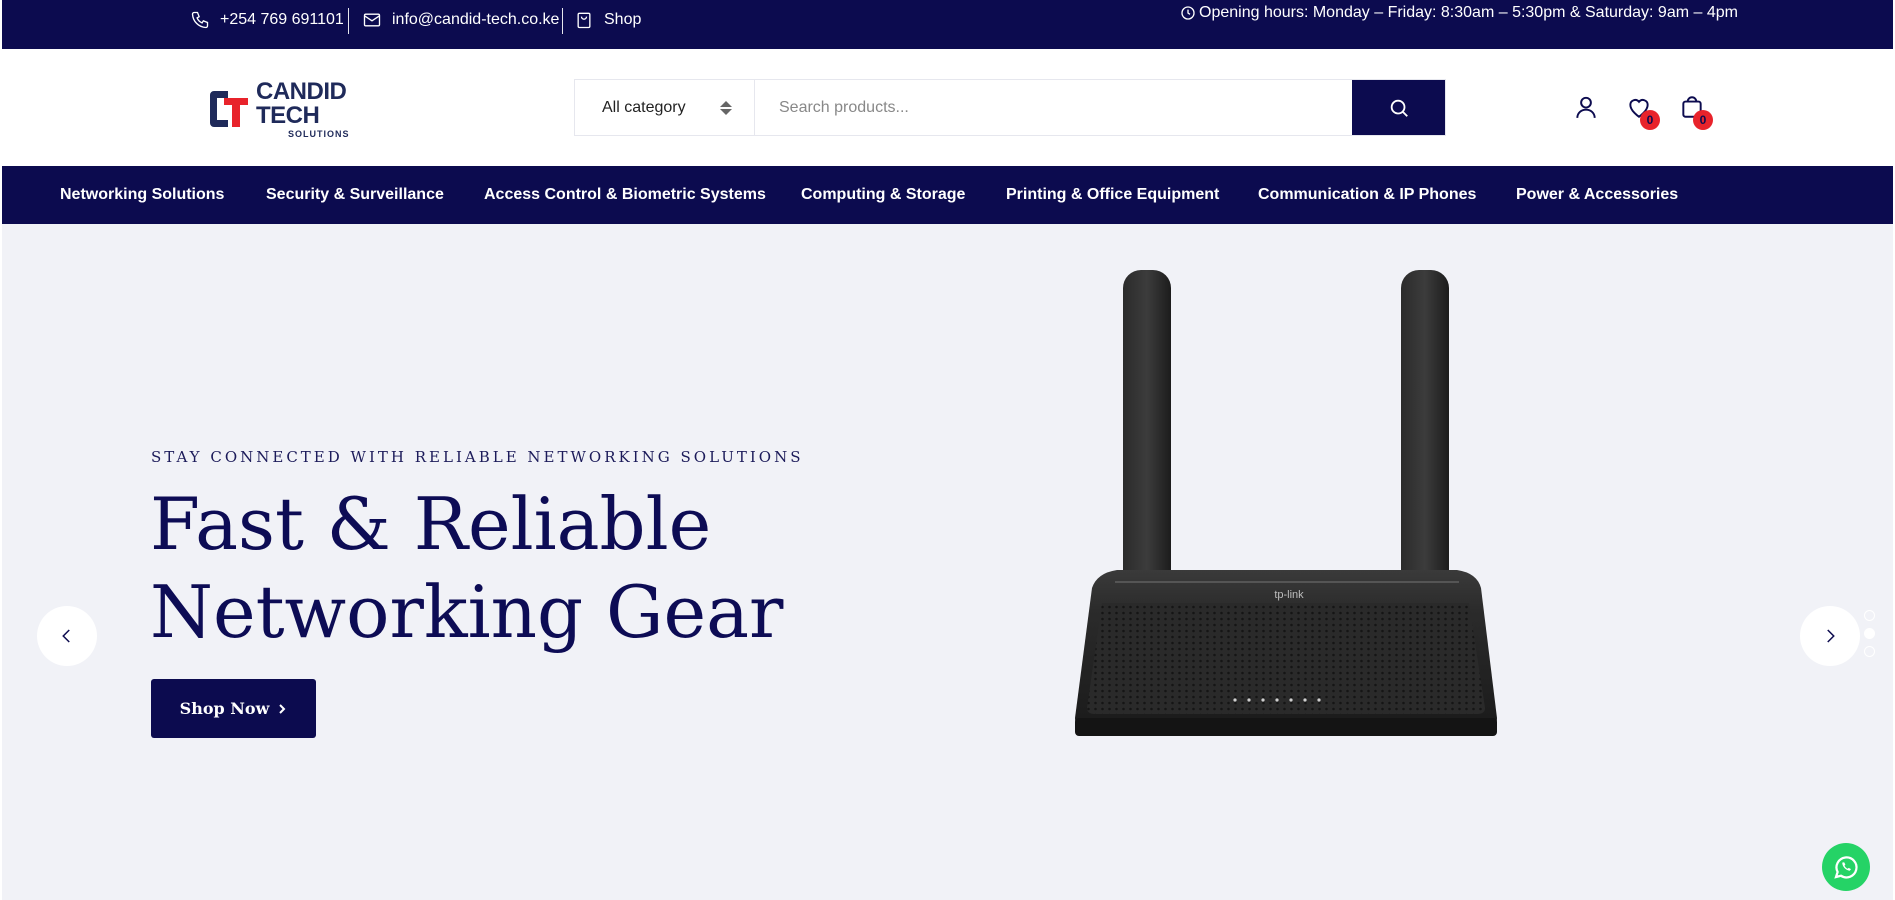 The width and height of the screenshot is (1895, 900). Describe the element at coordinates (1053, 107) in the screenshot. I see `search-input` at that location.